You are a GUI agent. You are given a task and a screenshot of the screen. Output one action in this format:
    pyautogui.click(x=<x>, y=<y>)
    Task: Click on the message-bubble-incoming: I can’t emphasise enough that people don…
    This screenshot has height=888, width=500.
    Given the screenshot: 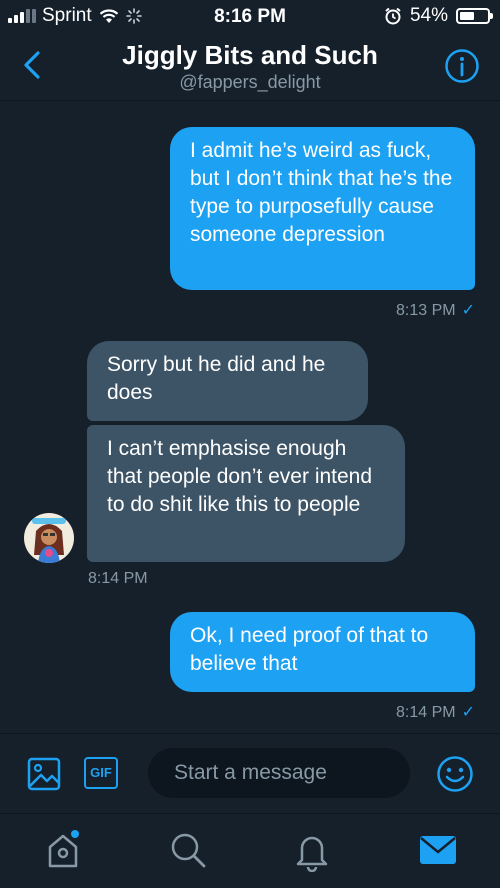 What is the action you would take?
    pyautogui.click(x=246, y=493)
    